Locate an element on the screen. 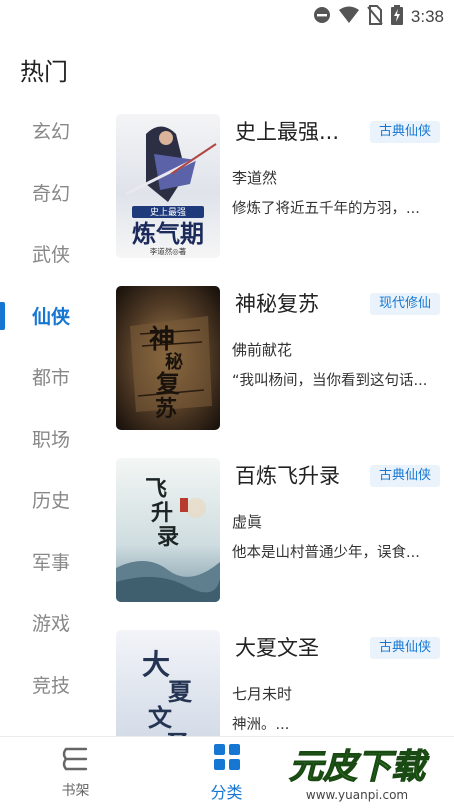 The width and height of the screenshot is (454, 808). svg-text: 飞 is located at coordinates (156, 489).